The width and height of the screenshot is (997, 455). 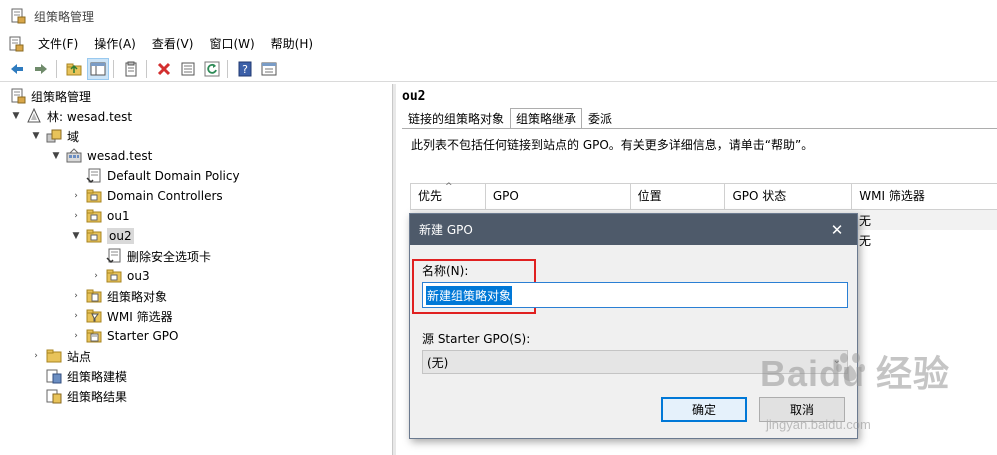 What do you see at coordinates (17, 69) in the screenshot?
I see `back-arrow-icon` at bounding box center [17, 69].